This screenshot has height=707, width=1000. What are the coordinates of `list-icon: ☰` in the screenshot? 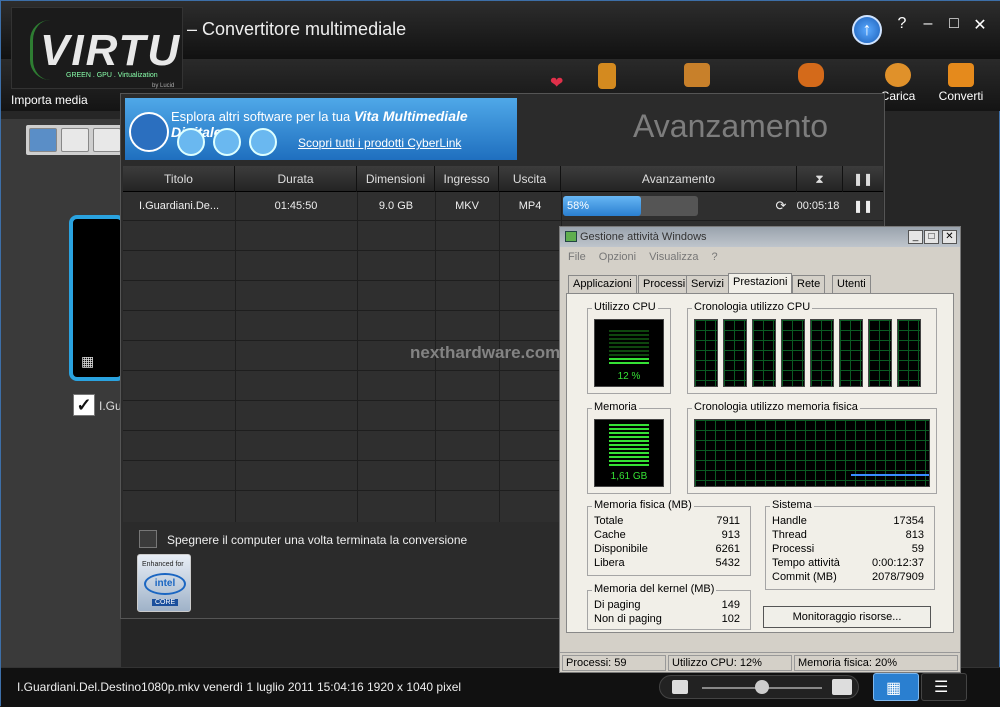 It's located at (941, 687).